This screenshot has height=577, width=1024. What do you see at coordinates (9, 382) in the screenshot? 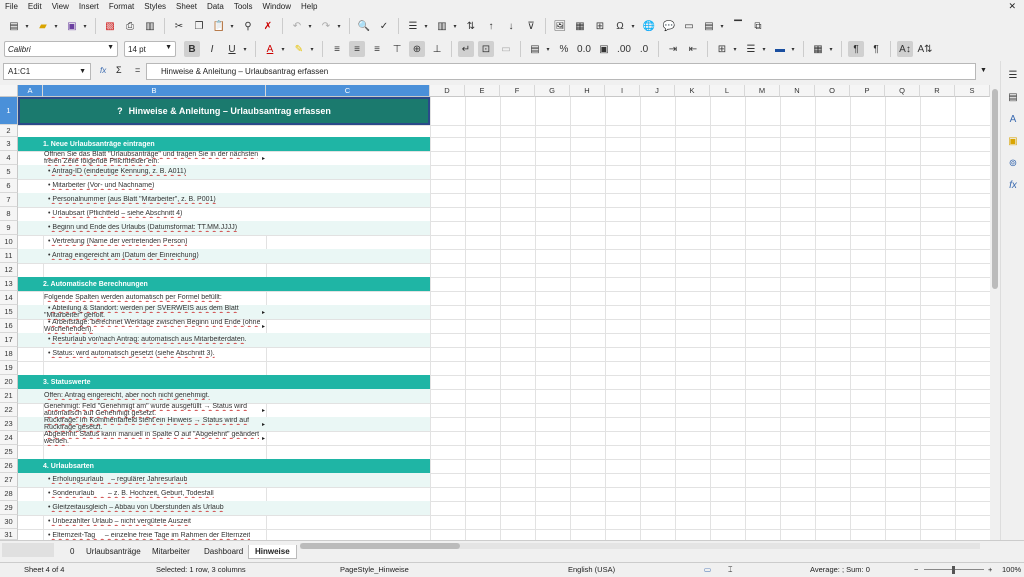
I see `row-header: 20` at bounding box center [9, 382].